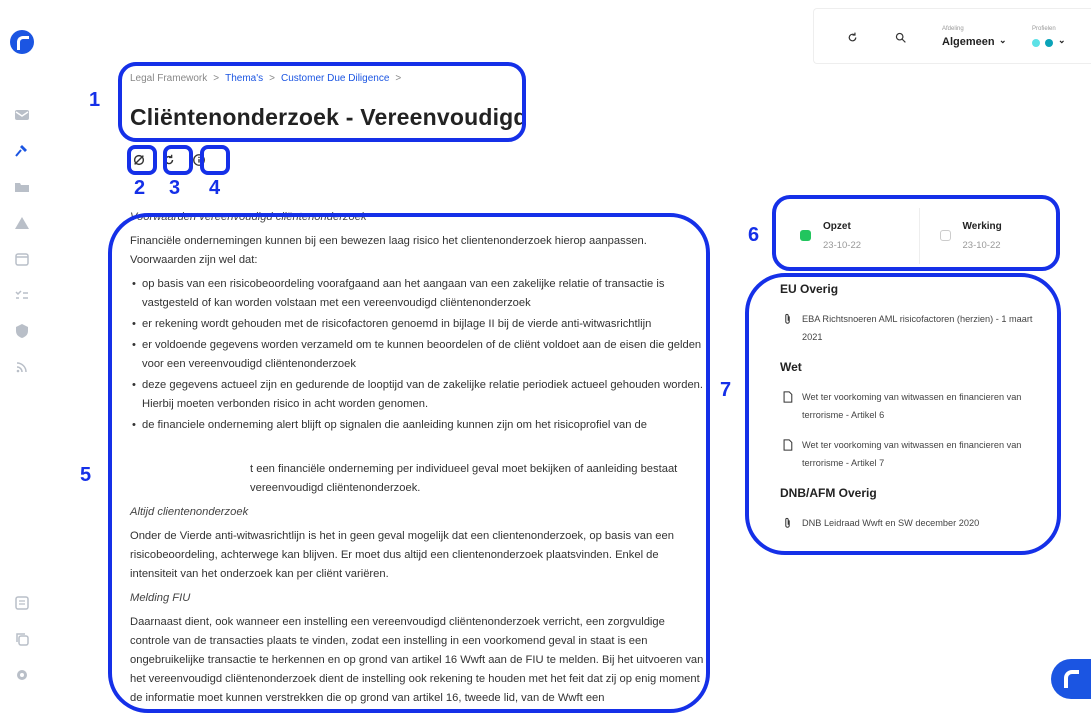 The height and width of the screenshot is (713, 1091). Describe the element at coordinates (900, 37) in the screenshot. I see `search-icon` at that location.